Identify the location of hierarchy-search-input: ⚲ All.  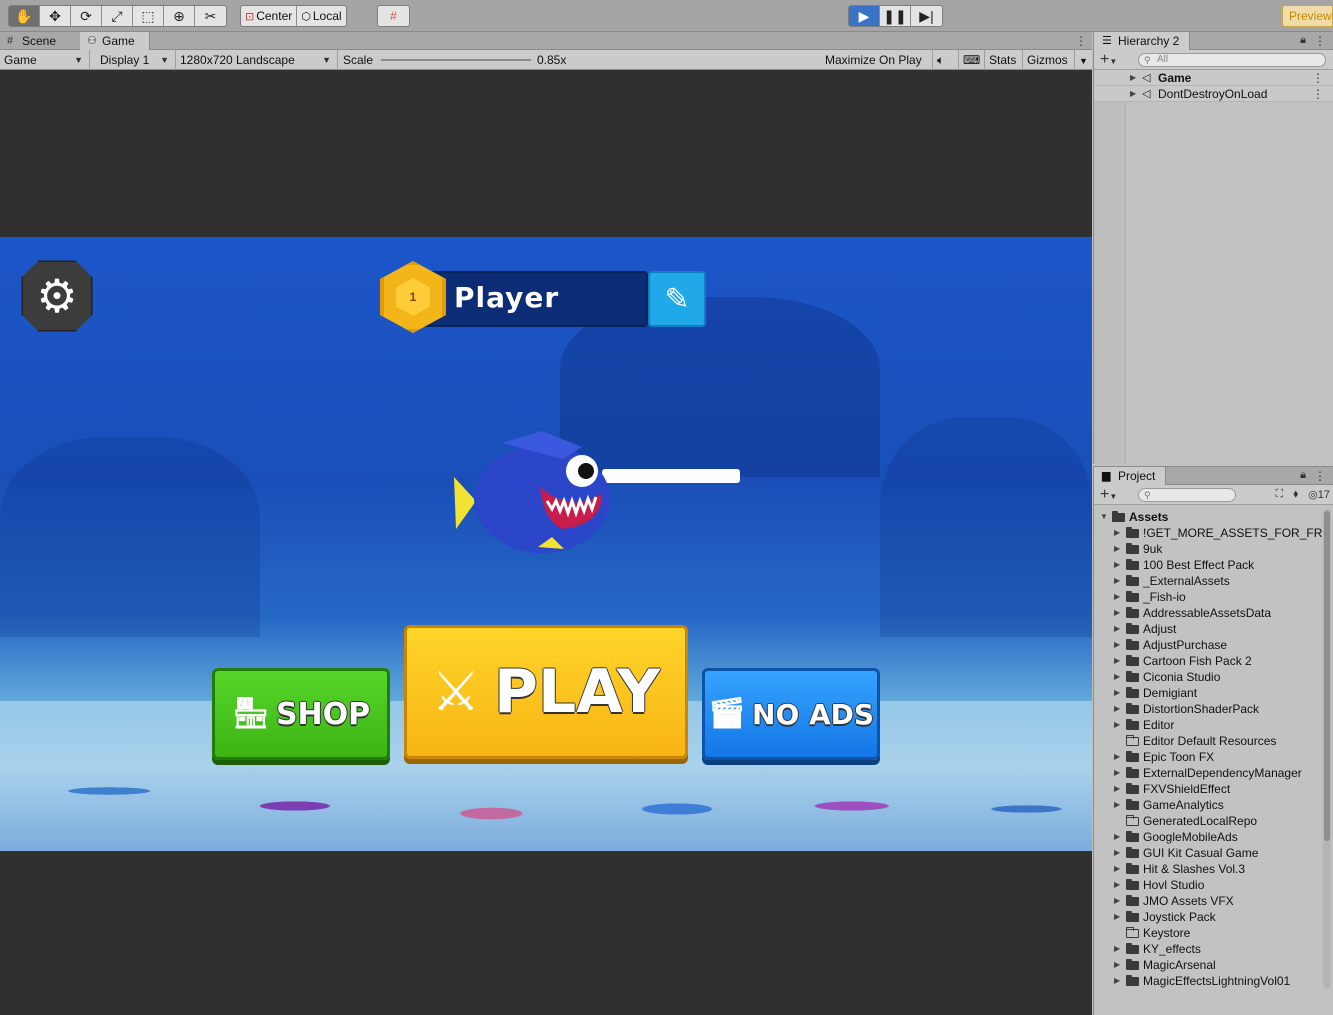
(1232, 60).